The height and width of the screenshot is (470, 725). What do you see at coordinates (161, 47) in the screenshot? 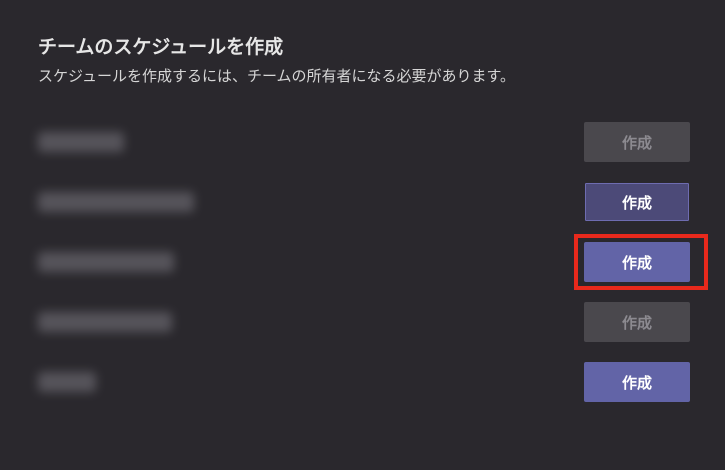
I see `page-title: チームのスケジュールを作成` at bounding box center [161, 47].